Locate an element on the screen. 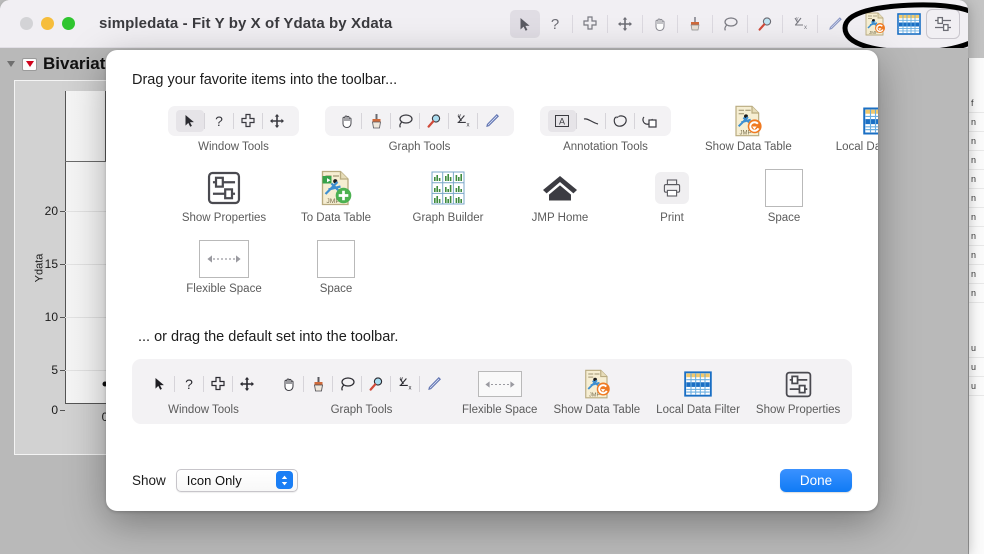 This screenshot has width=984, height=554. palette-item-show-properties: Show Properties is located at coordinates (224, 196).